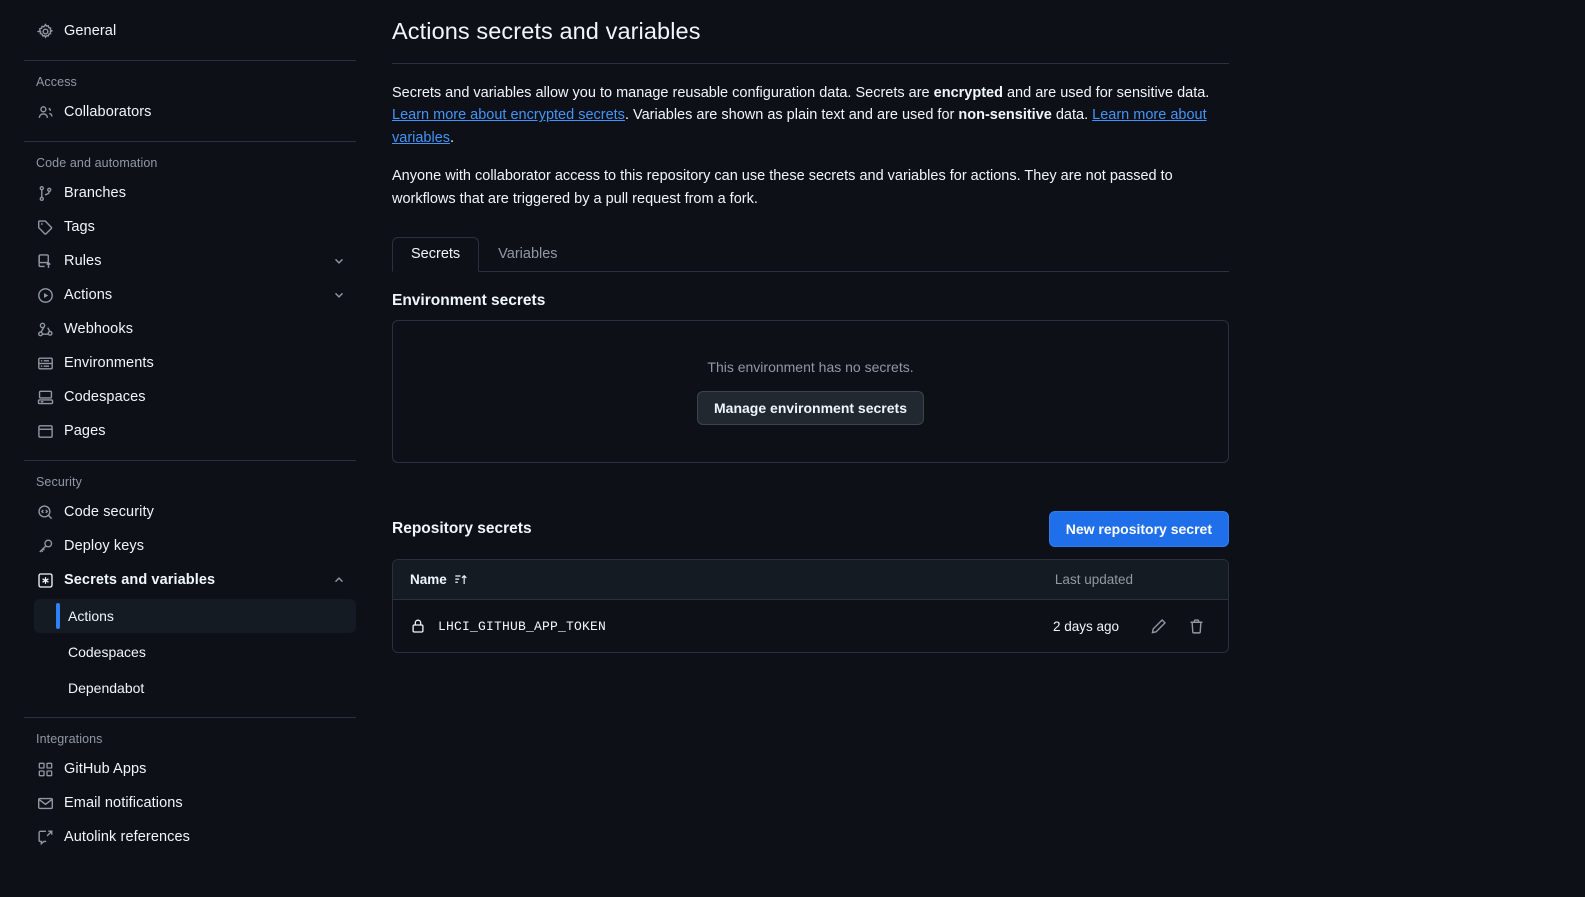  I want to click on tag-icon, so click(45, 227).